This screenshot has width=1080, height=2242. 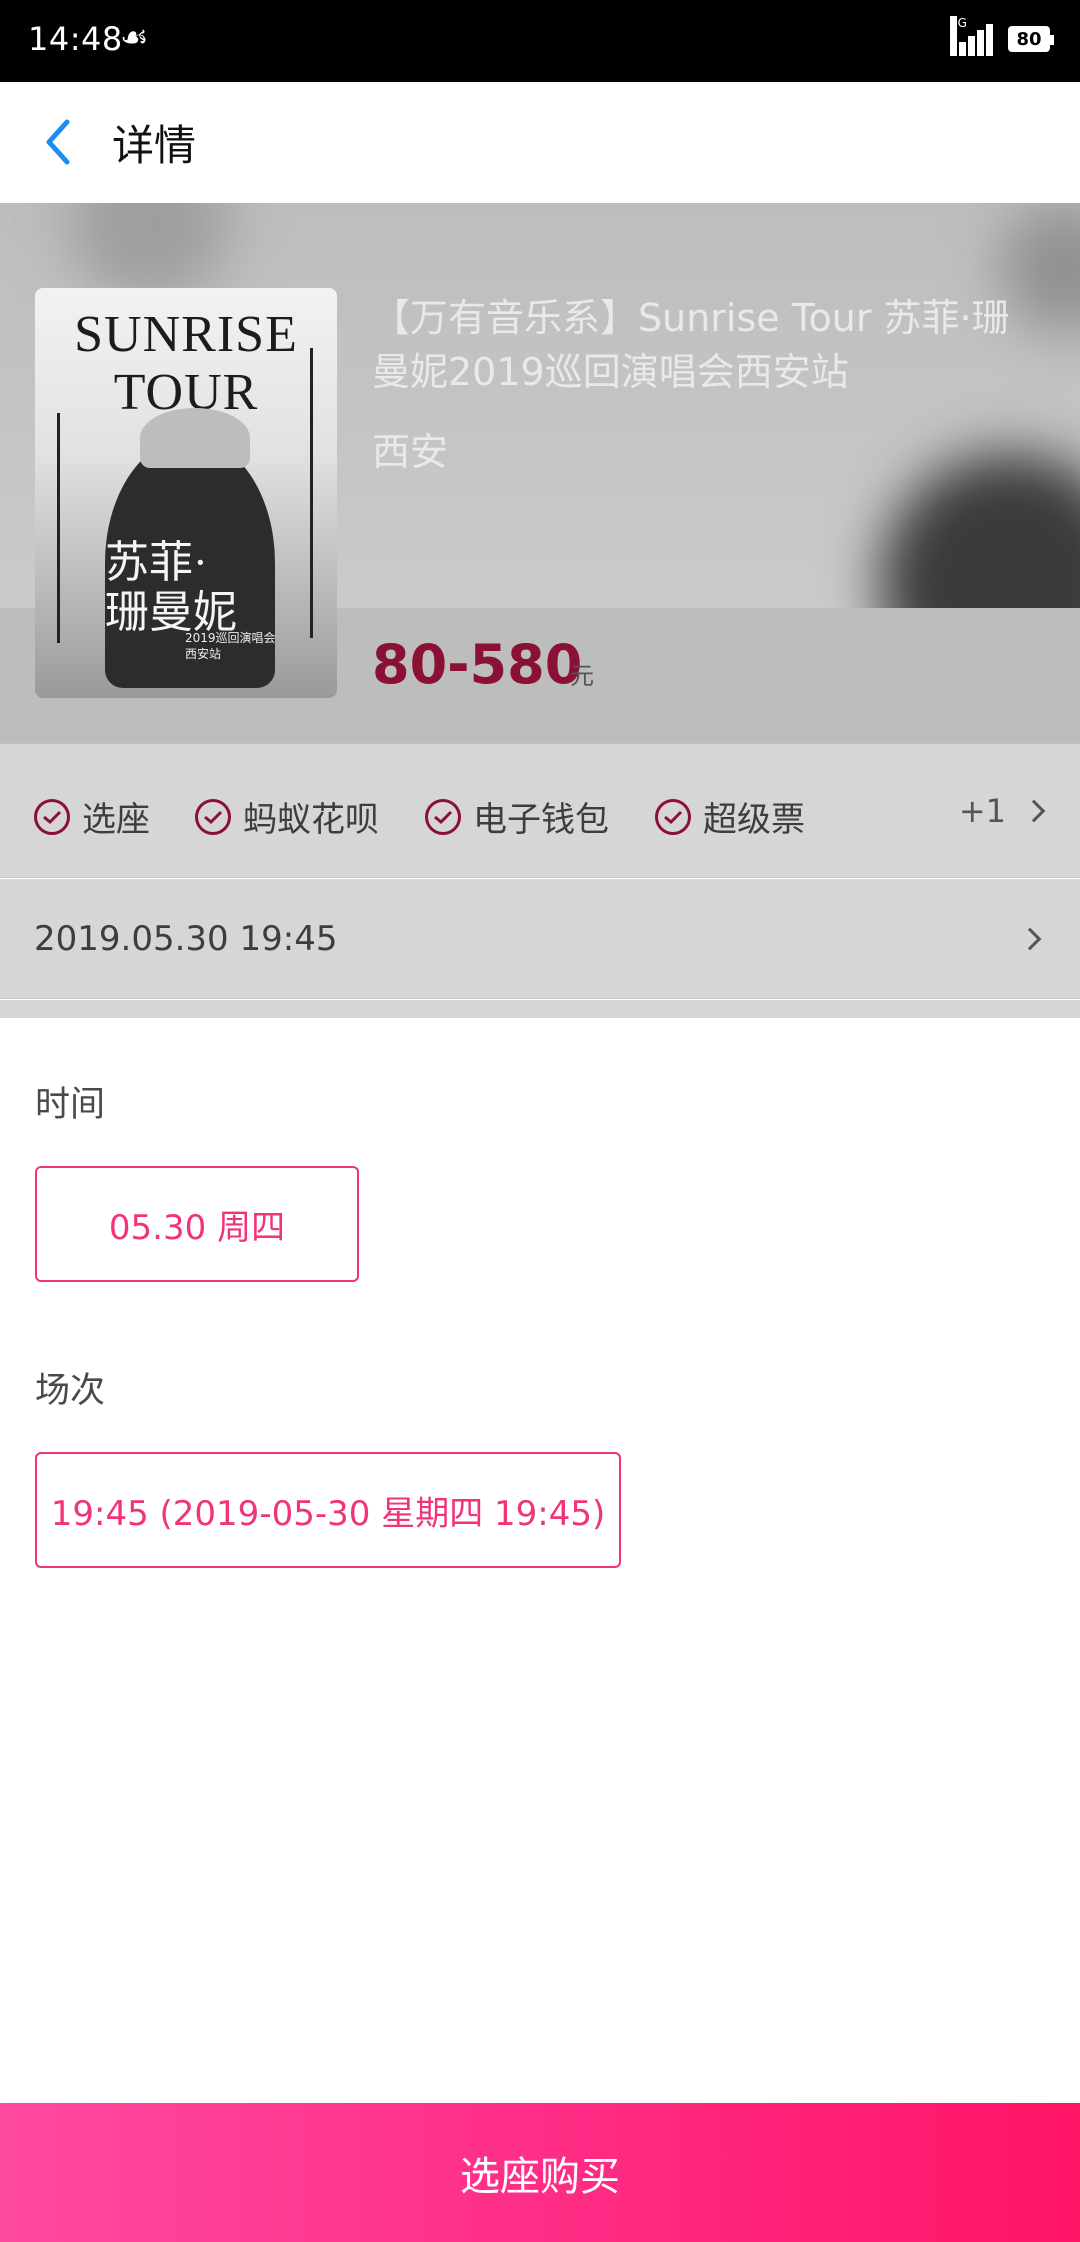 I want to click on tag-super-ticket: 超级票, so click(x=730, y=816).